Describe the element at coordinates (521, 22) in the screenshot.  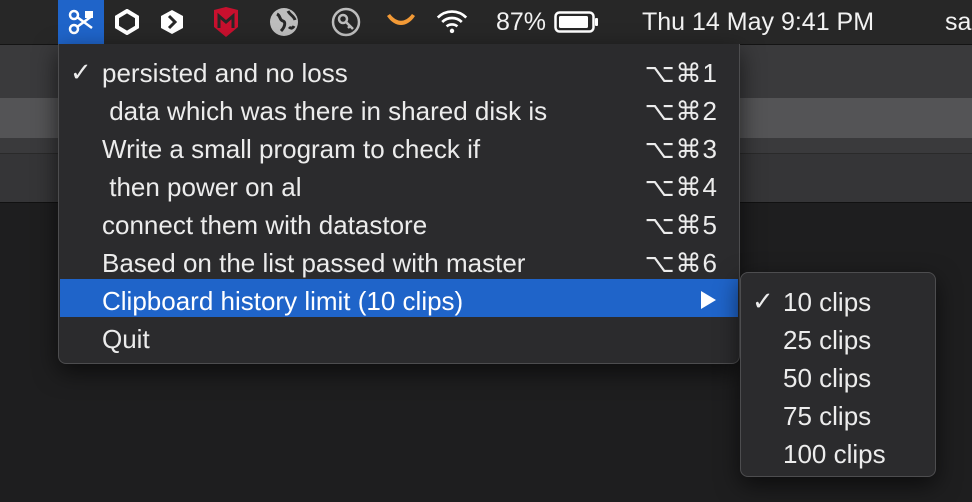
I see `battery-percent: 87%` at that location.